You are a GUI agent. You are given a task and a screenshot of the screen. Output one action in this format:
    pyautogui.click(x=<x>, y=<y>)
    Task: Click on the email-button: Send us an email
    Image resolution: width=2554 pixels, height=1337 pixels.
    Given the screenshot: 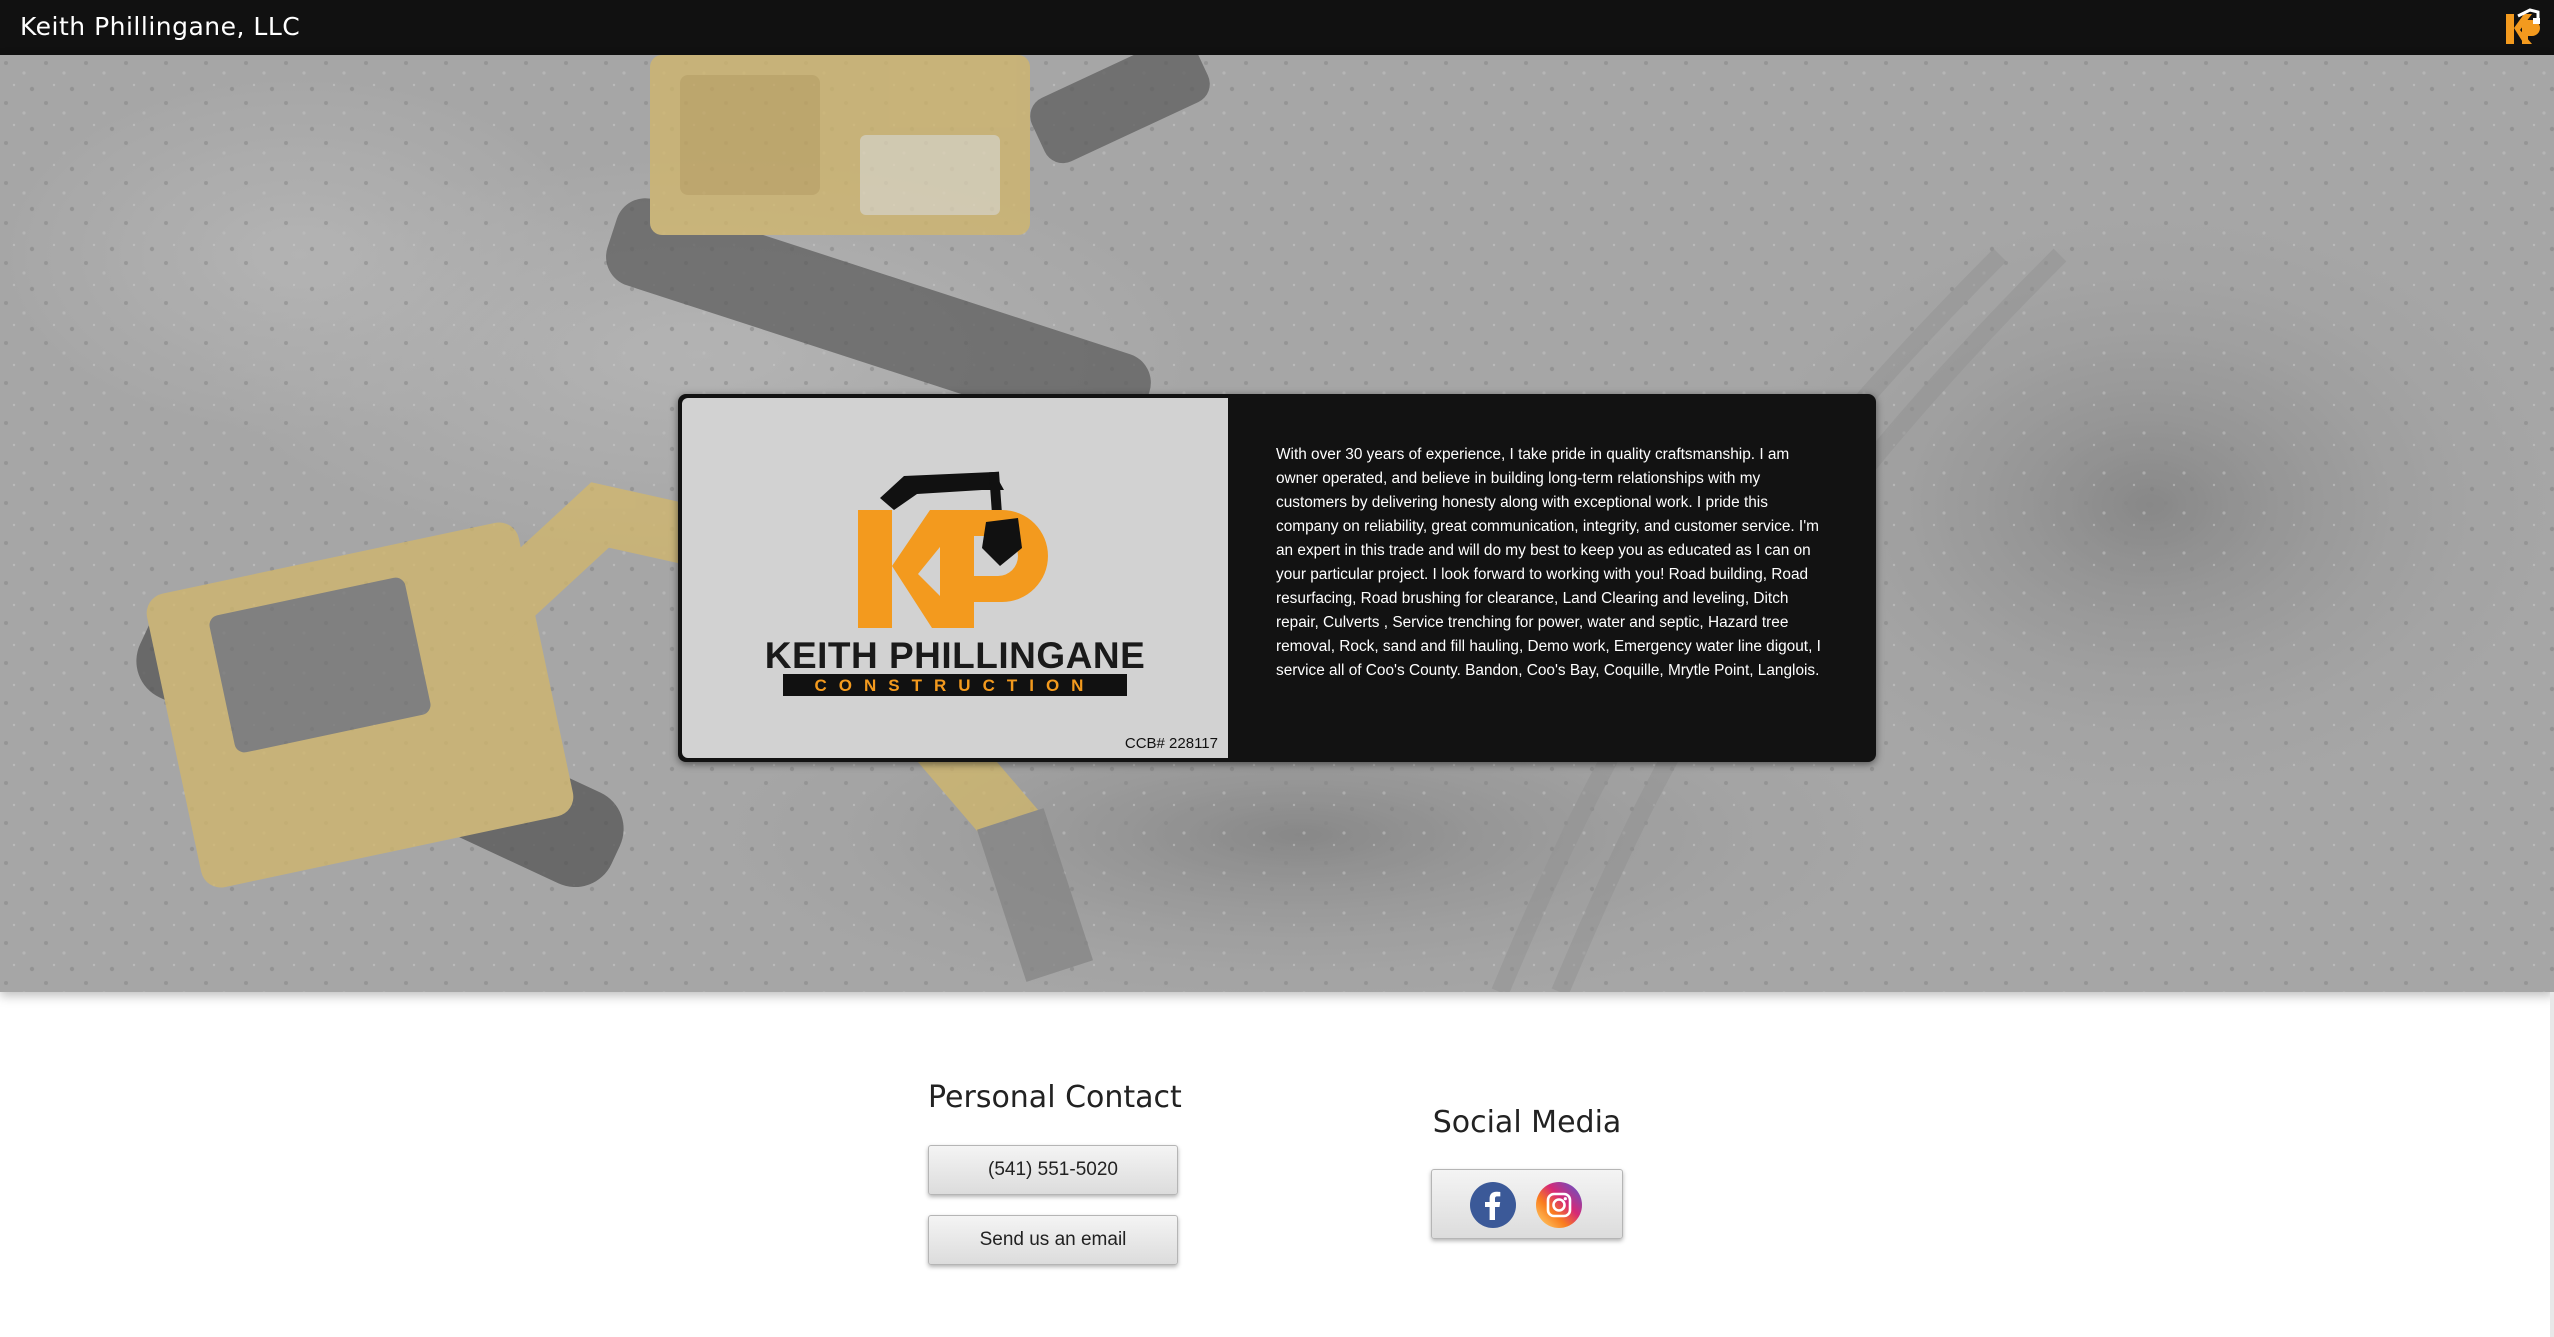 What is the action you would take?
    pyautogui.click(x=1053, y=1240)
    